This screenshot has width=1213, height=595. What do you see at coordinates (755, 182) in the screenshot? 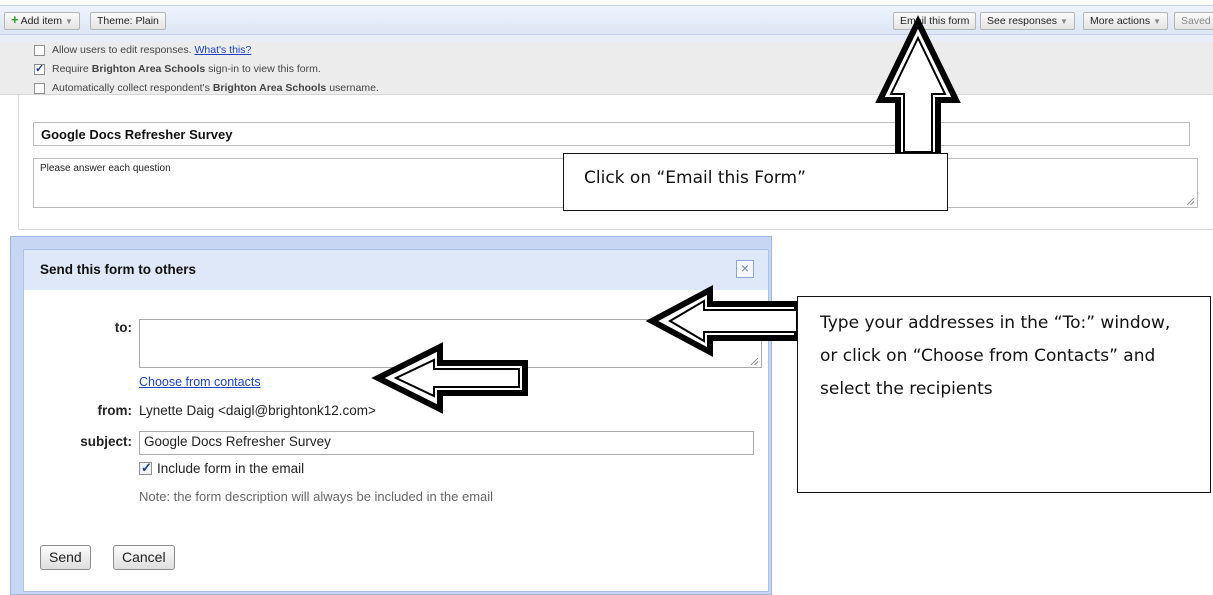
I see `email-form-callout: Click on “Email this Form”` at bounding box center [755, 182].